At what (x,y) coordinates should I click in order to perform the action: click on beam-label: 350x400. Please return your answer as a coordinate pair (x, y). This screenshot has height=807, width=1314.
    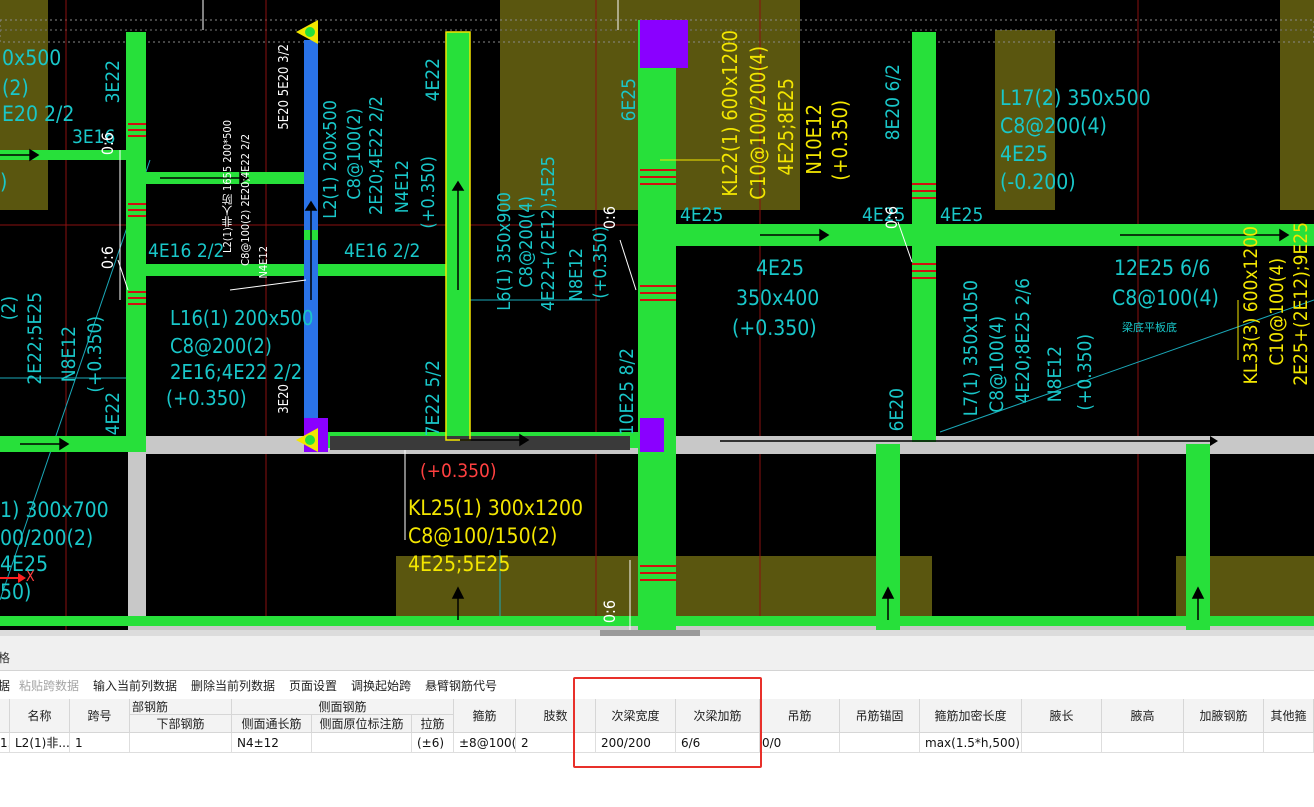
    Looking at the image, I should click on (778, 298).